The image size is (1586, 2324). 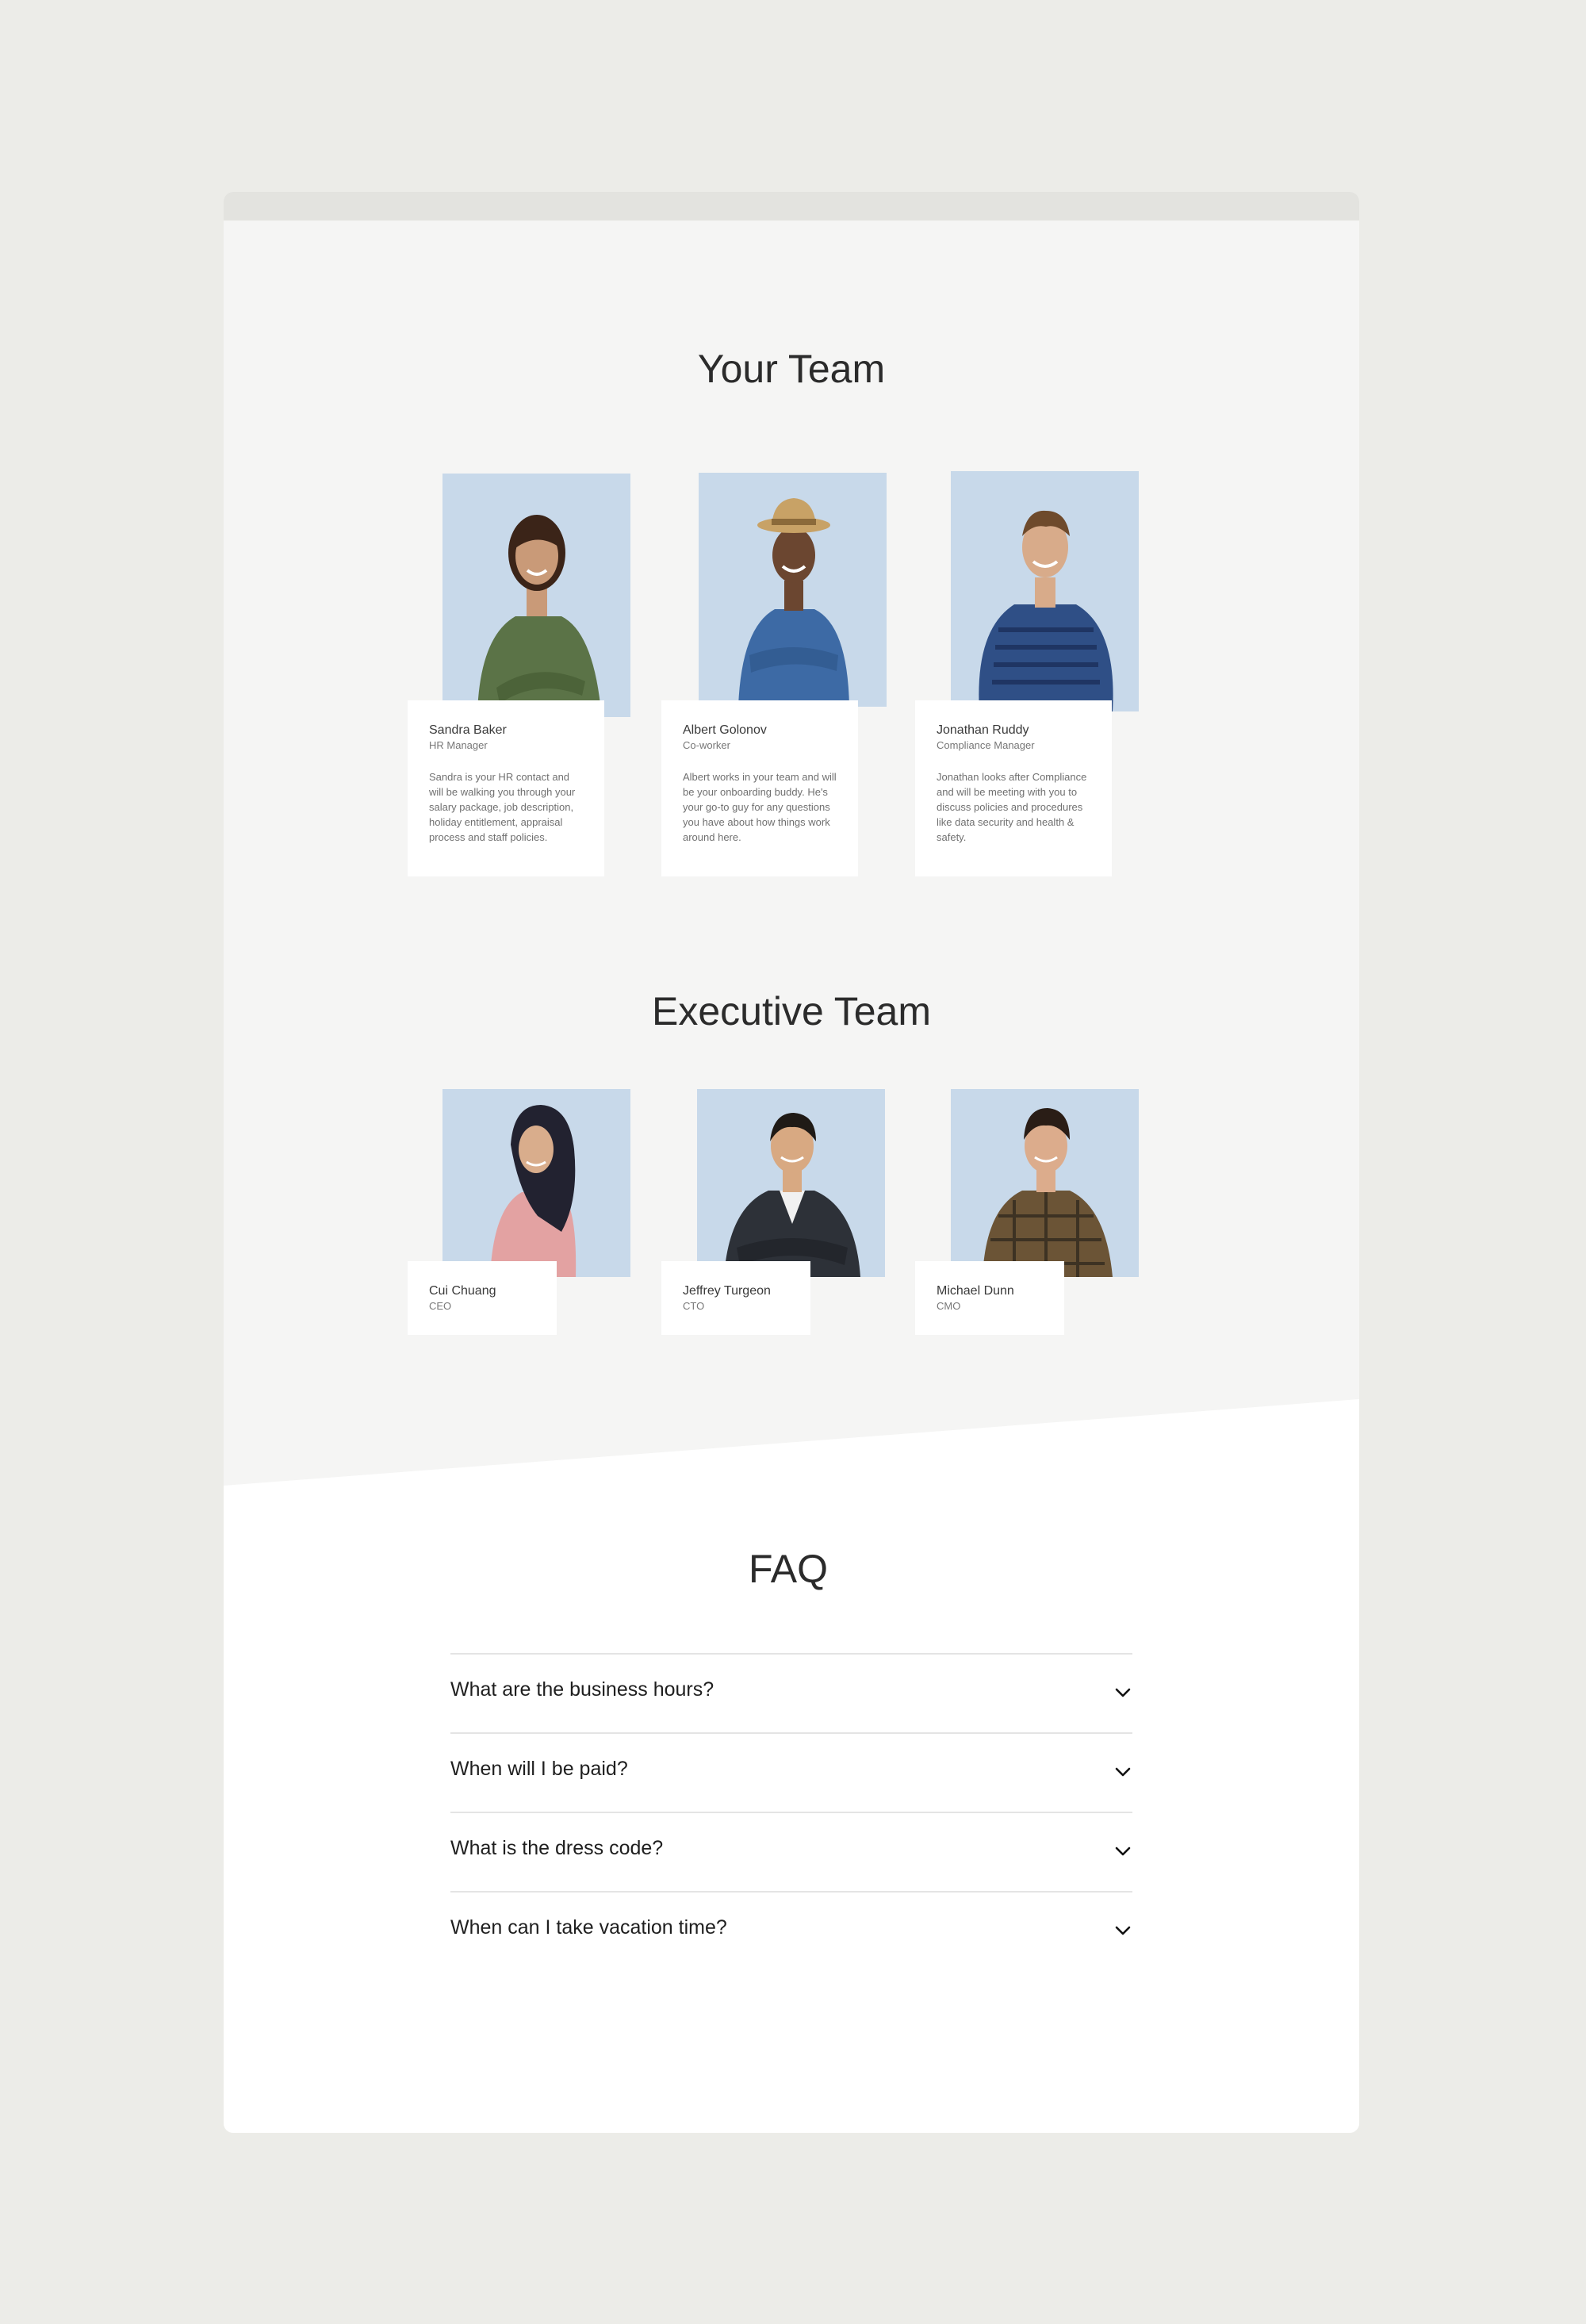 I want to click on window-top-bar, so click(x=792, y=206).